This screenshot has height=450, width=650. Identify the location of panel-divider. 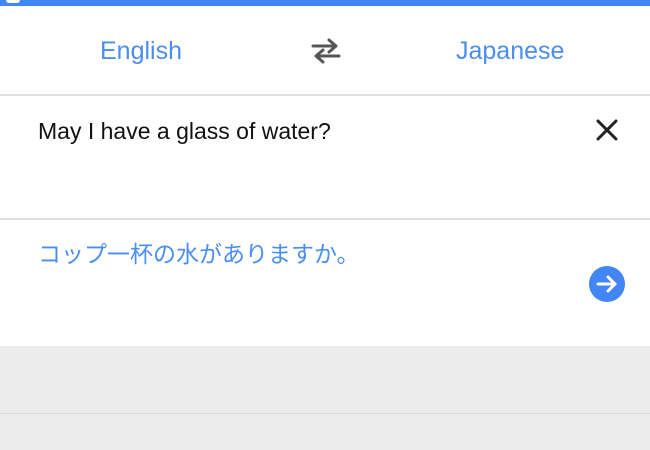
(325, 413).